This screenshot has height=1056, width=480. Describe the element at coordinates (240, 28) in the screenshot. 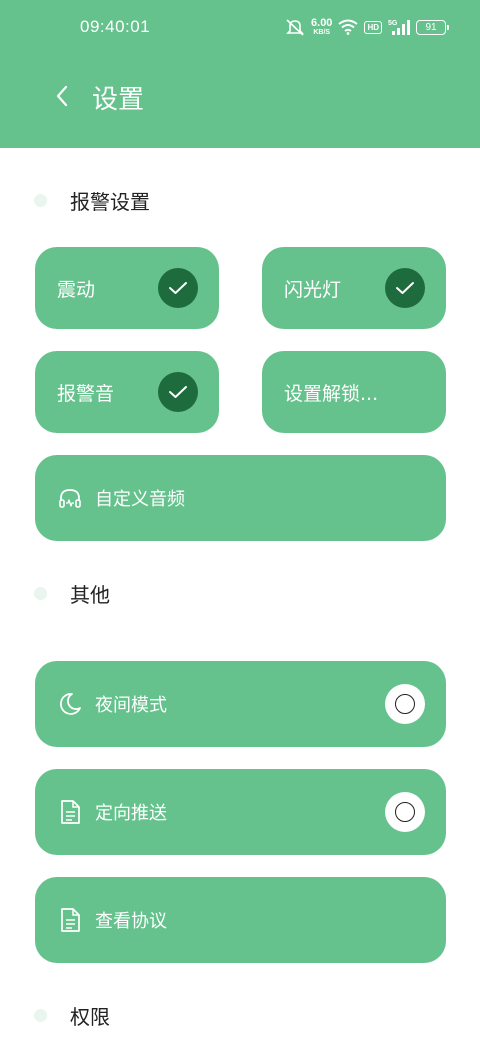

I see `status-bar: 09:40:01 6.00 KB/S HD 5G 91` at that location.